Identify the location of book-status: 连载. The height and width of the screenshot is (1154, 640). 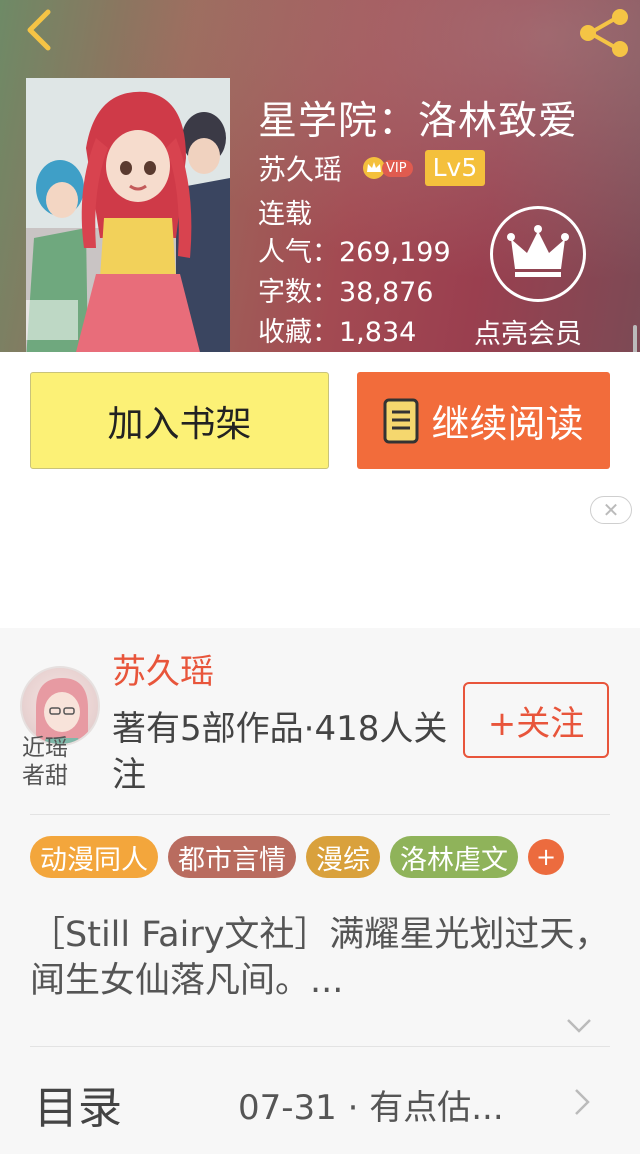
(285, 214).